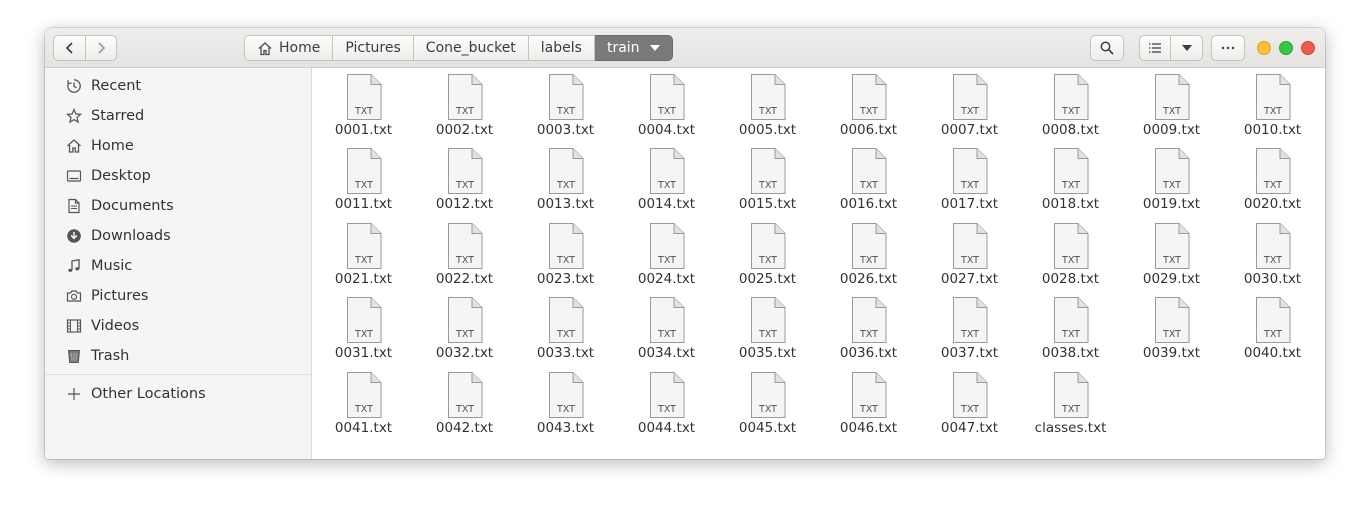 The width and height of the screenshot is (1369, 519). What do you see at coordinates (363, 408) in the screenshot?
I see `file-item: TXT 0041.txt` at bounding box center [363, 408].